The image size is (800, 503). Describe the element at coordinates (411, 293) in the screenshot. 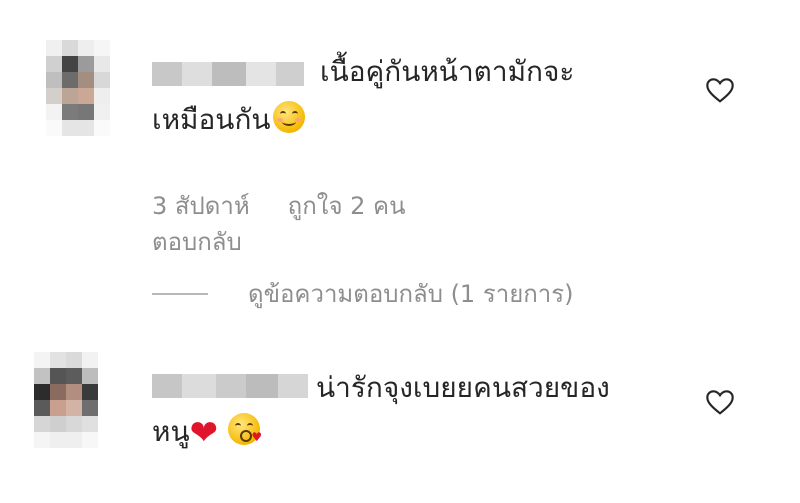

I see `view-replies-label: ดูข้อความตอบกลับ (1 รายการ)` at that location.